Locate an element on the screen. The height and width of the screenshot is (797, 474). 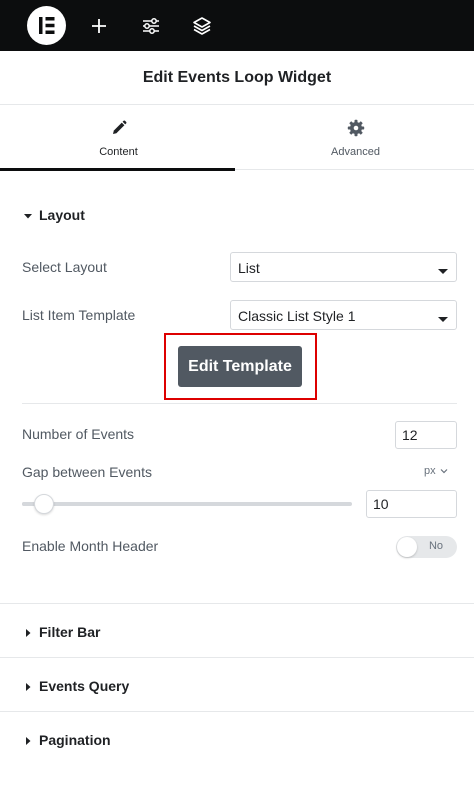
tab-advanced-label: Advanced is located at coordinates (355, 152).